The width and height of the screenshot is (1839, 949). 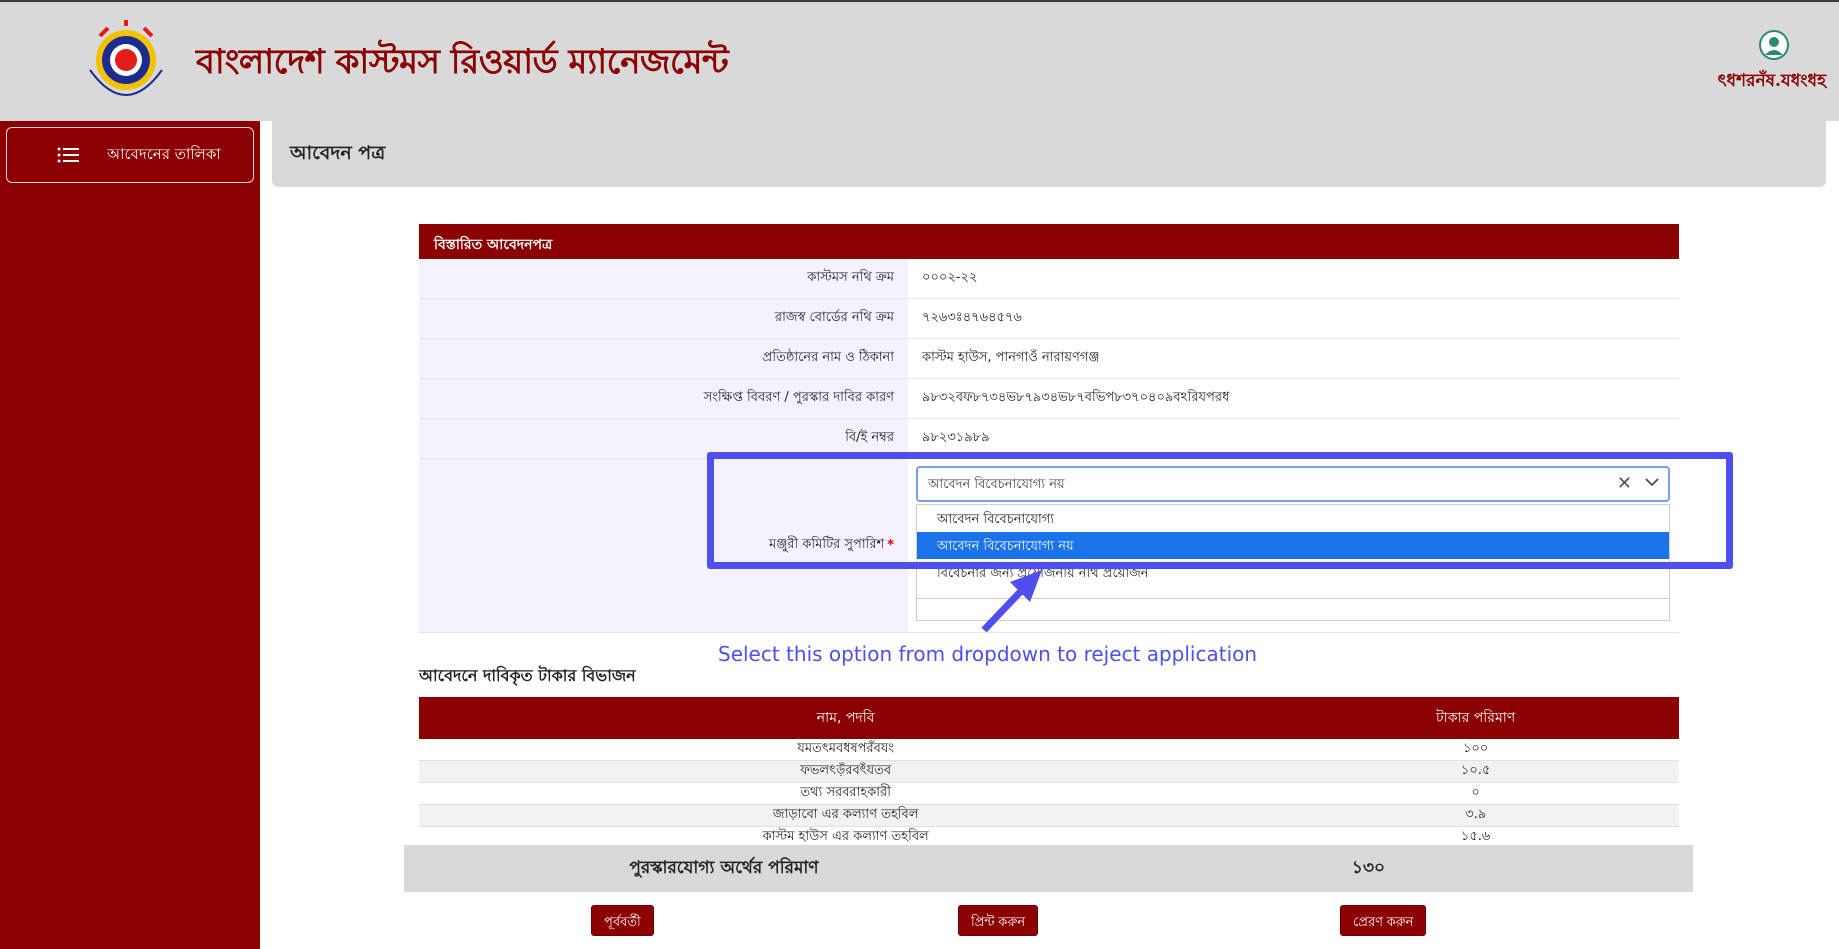 I want to click on cell-amount: ১০.৫, so click(x=1475, y=771).